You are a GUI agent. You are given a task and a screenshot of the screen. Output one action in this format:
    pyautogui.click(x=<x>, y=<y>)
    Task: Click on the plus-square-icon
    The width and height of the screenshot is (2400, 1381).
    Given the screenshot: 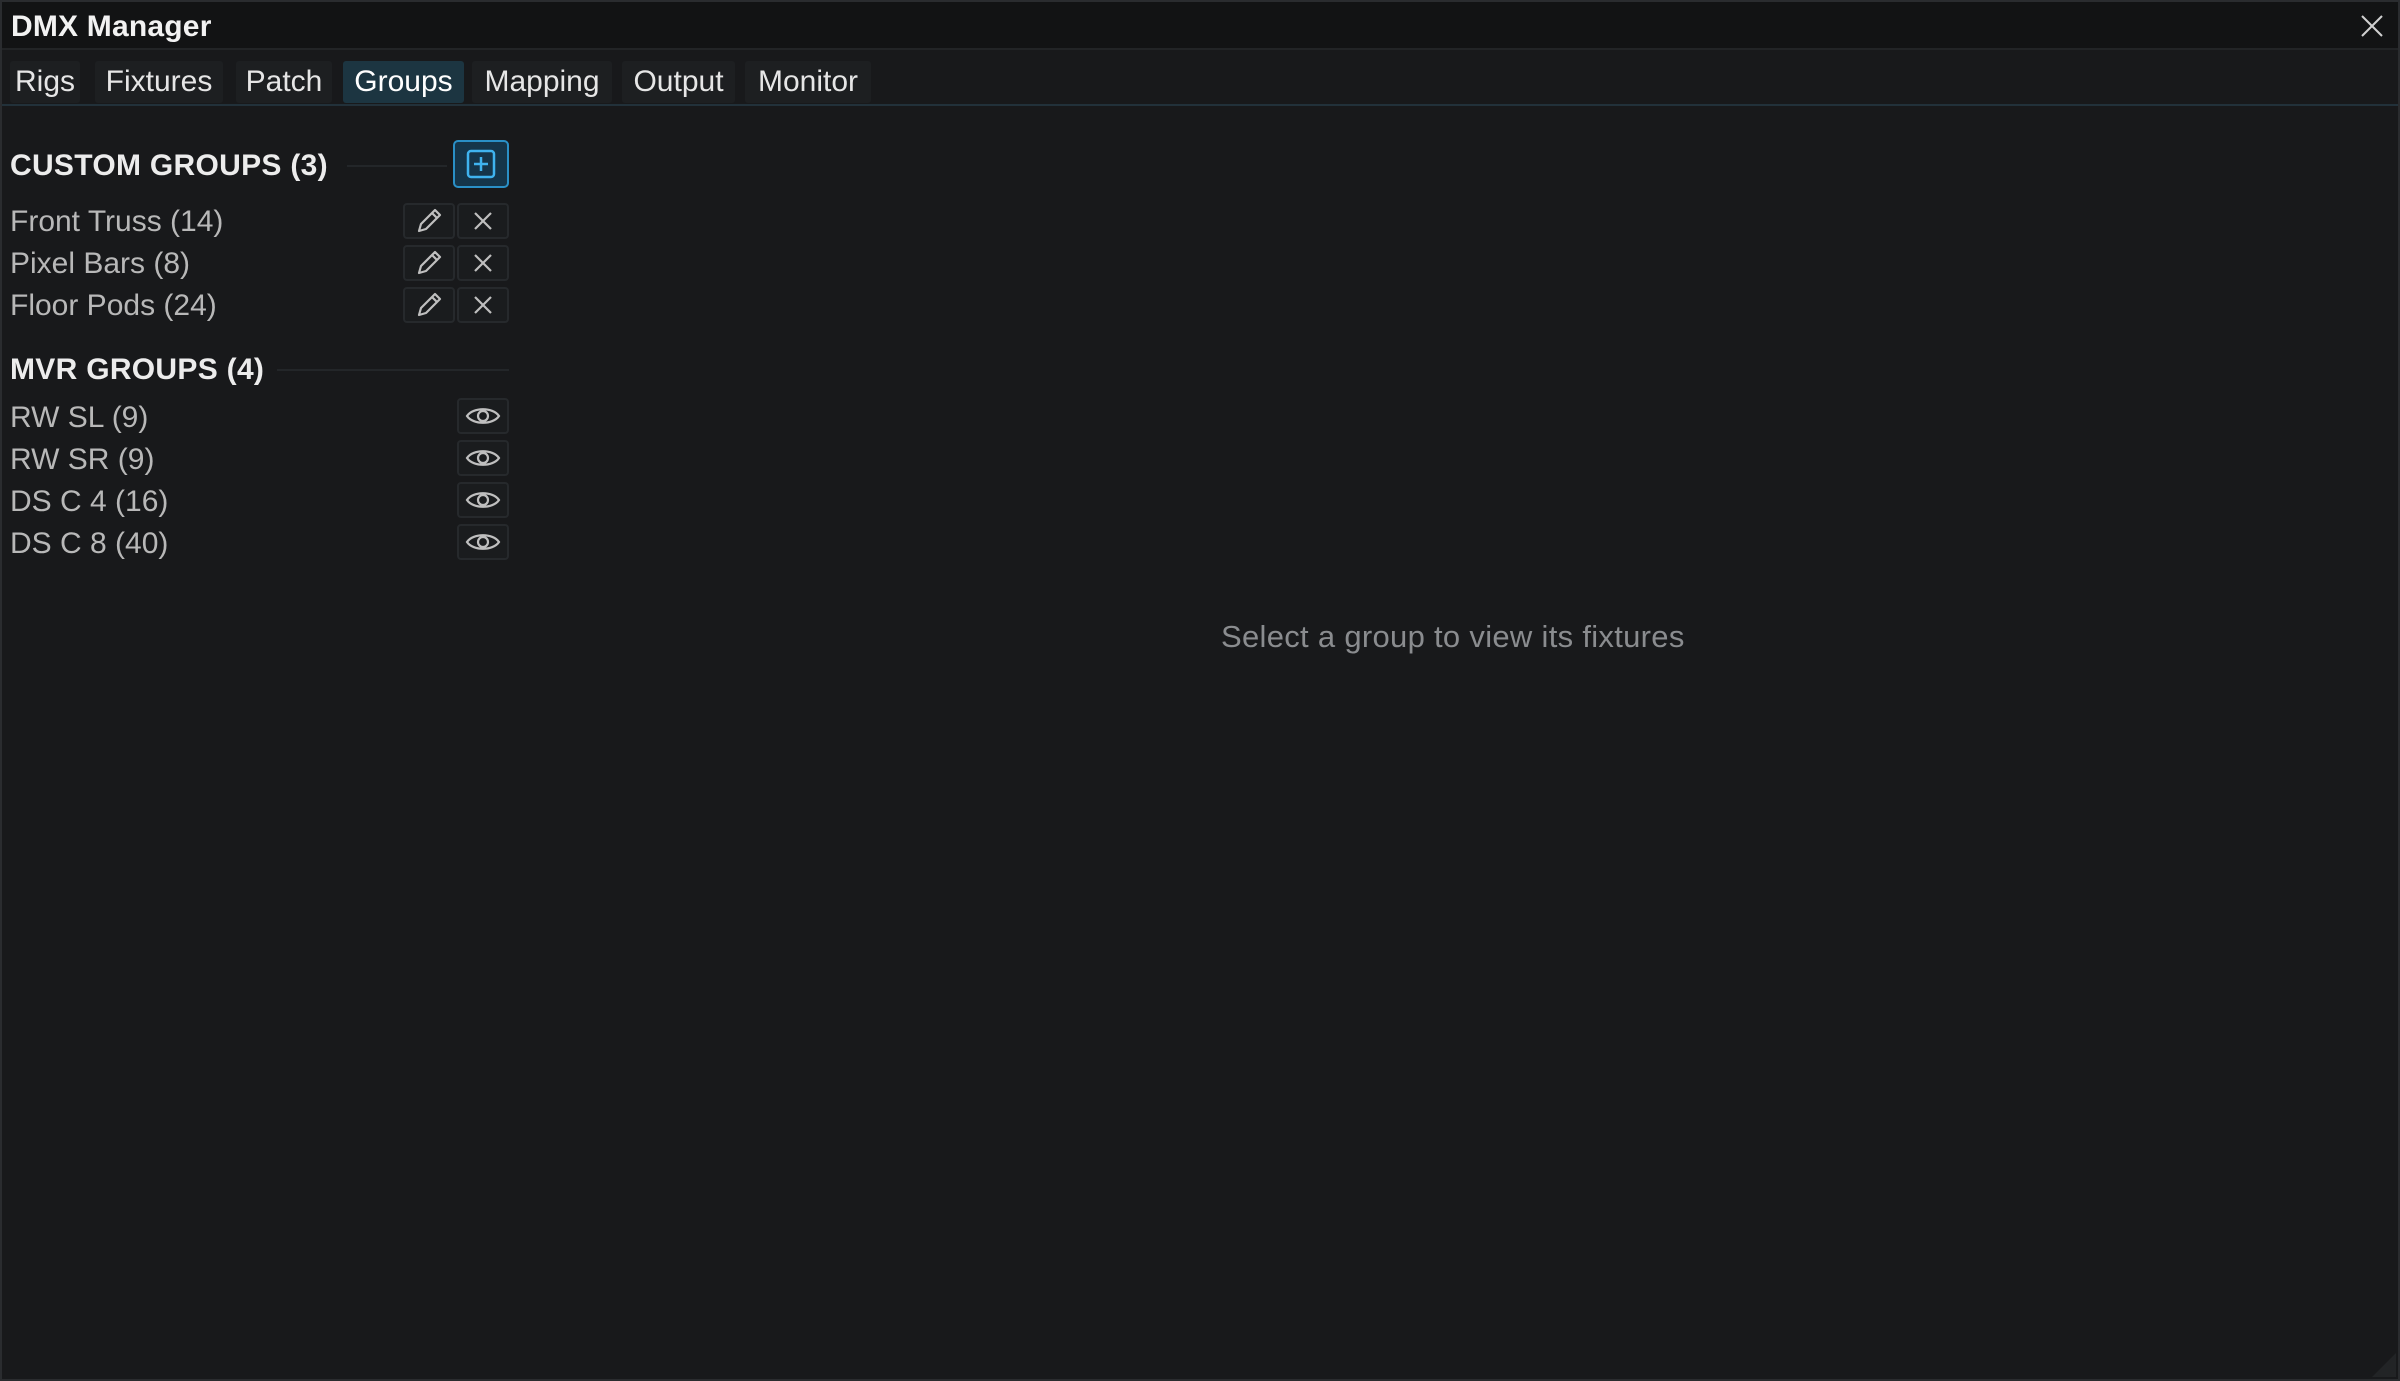 What is the action you would take?
    pyautogui.click(x=481, y=164)
    